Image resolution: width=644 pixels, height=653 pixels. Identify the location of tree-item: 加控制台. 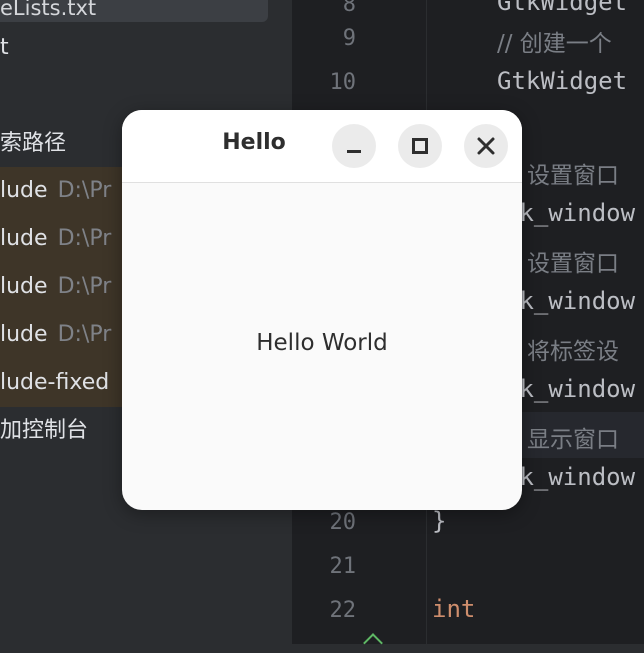
(44, 431).